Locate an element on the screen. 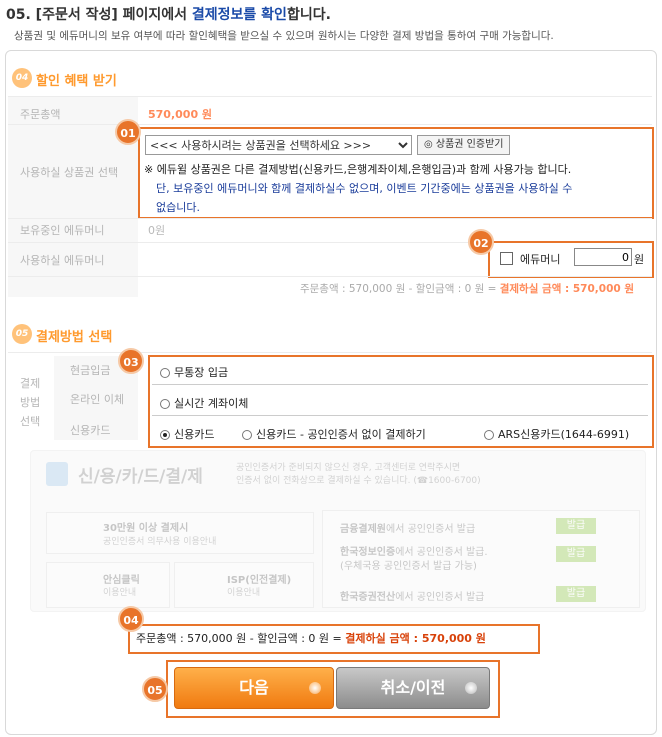 The width and height of the screenshot is (662, 737). owned-money-value: 0원 is located at coordinates (157, 230).